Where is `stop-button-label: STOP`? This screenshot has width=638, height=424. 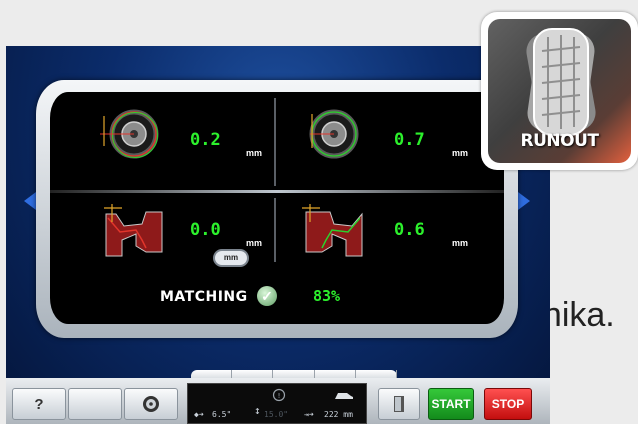
stop-button-label: STOP is located at coordinates (508, 404).